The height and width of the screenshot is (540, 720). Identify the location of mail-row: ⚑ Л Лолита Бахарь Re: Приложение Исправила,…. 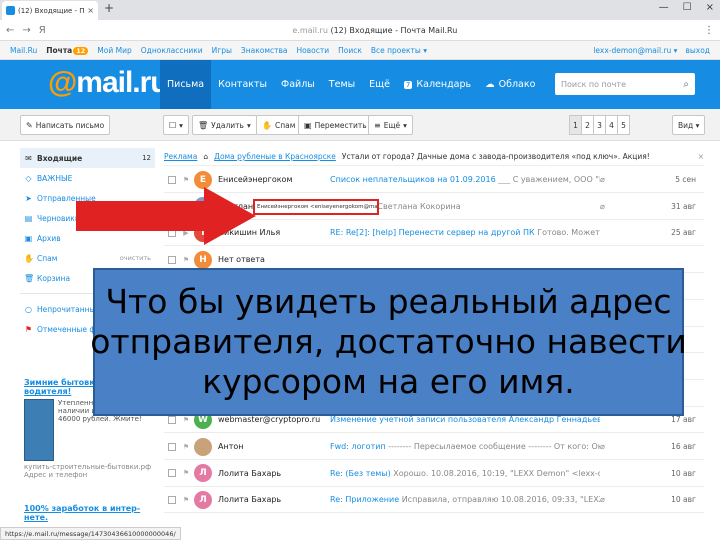
(434, 500).